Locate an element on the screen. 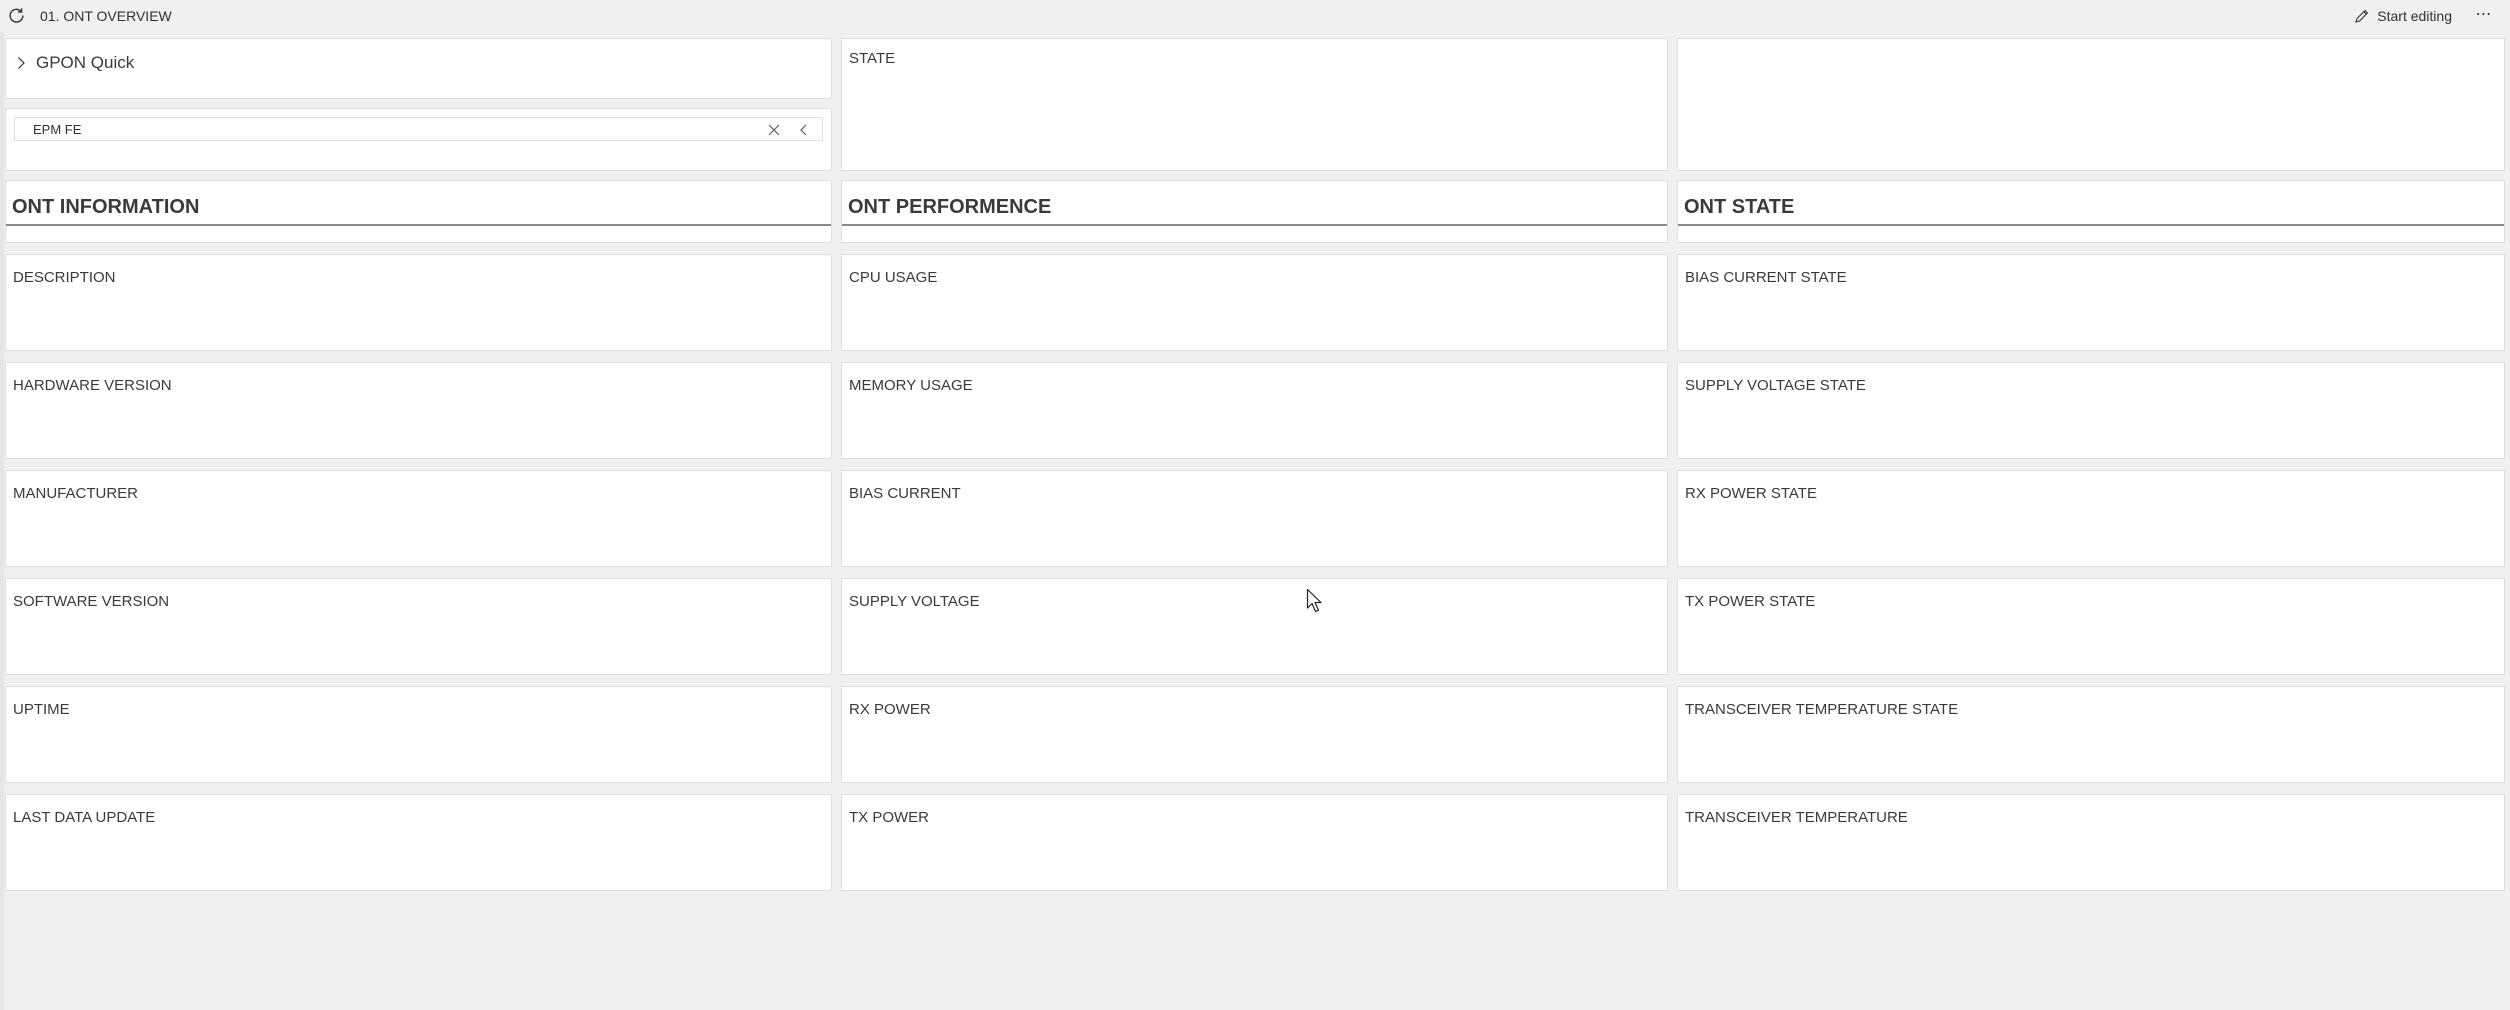  gpon-quick-expander: GPON Quick is located at coordinates (74, 63).